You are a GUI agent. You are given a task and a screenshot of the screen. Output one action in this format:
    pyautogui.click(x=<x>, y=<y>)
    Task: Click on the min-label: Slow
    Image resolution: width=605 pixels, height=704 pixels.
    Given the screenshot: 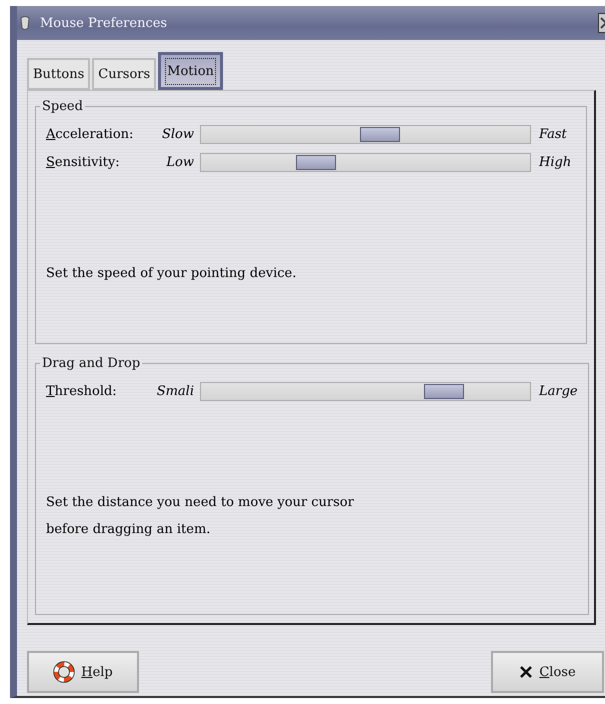 What is the action you would take?
    pyautogui.click(x=177, y=134)
    